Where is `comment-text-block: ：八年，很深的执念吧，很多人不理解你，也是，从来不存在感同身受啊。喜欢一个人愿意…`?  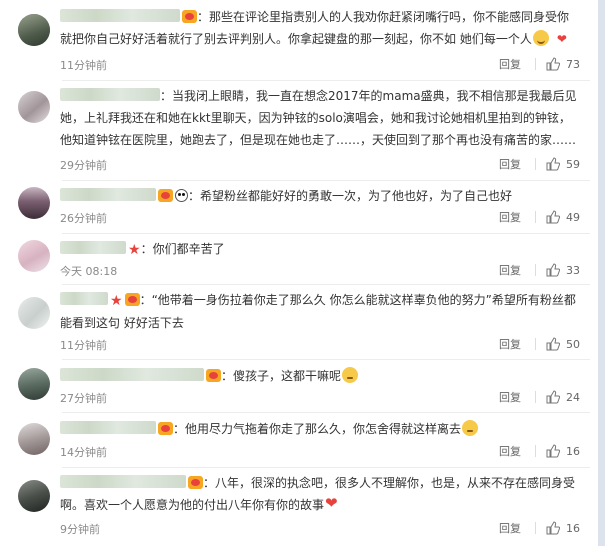
comment-text-block: ：八年，很深的执念吧，很多人不理解你，也是，从来不存在感同身受啊。喜欢一个人愿意… is located at coordinates (320, 494).